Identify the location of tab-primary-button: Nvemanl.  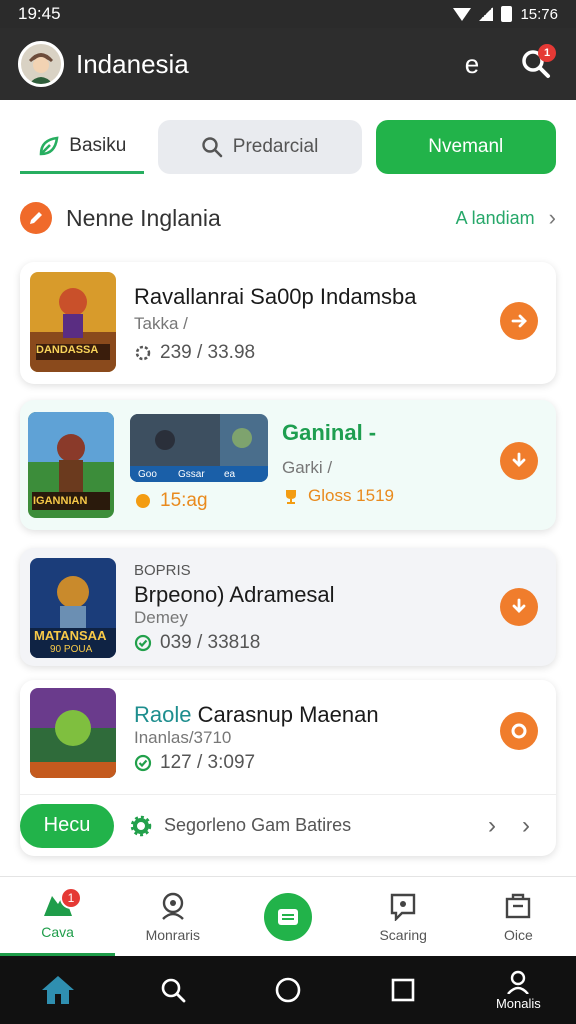
(465, 147).